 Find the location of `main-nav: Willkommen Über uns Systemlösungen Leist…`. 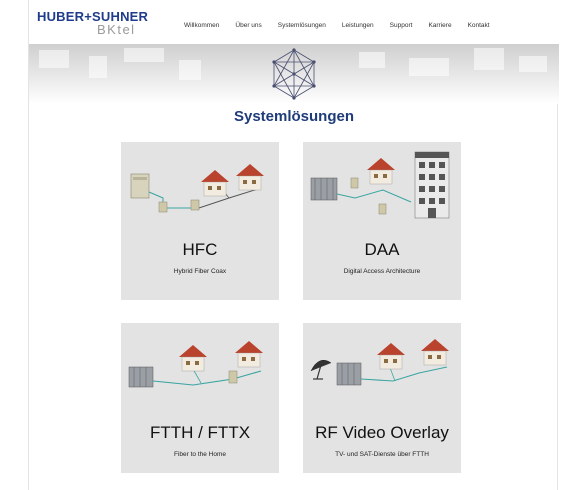

main-nav: Willkommen Über uns Systemlösungen Leist… is located at coordinates (345, 25).